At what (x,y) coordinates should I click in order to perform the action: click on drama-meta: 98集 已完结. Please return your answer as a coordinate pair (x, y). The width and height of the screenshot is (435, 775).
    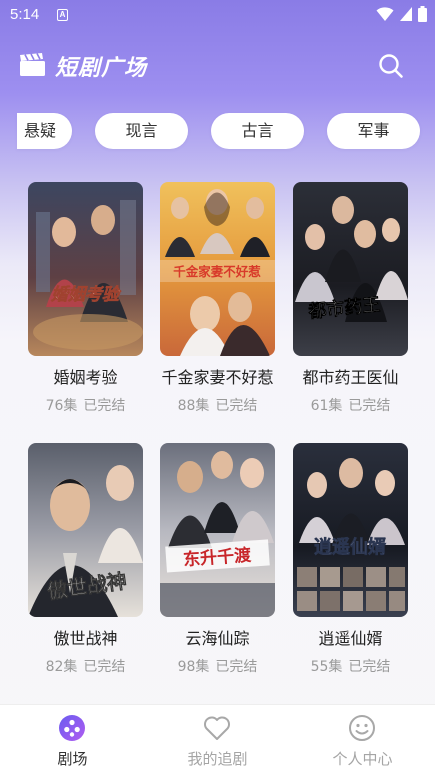
    Looking at the image, I should click on (217, 666).